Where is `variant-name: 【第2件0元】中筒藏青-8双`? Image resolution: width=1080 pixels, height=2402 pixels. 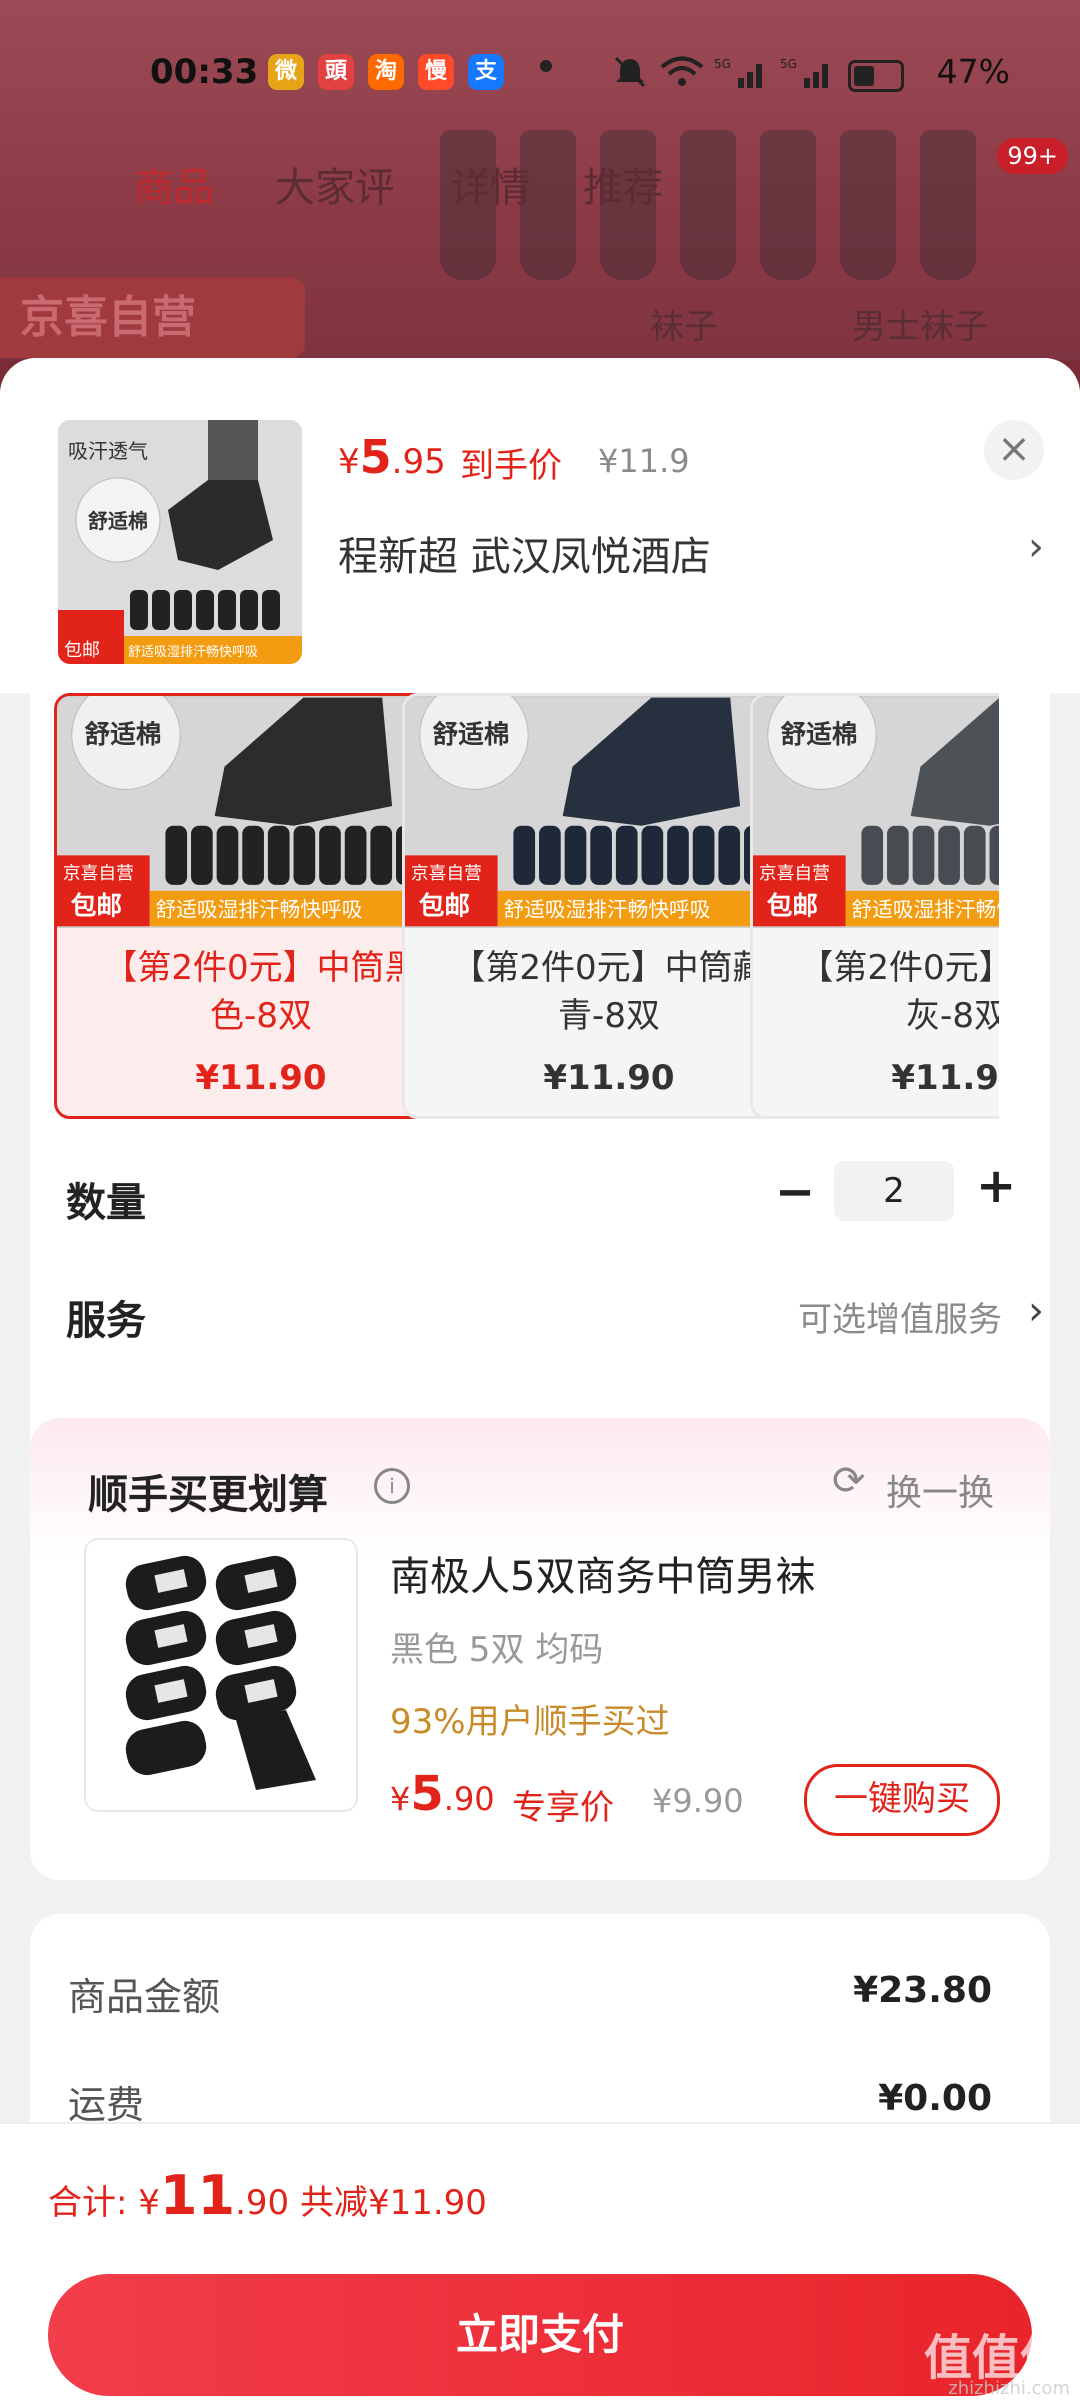 variant-name: 【第2件0元】中筒藏青-8双 is located at coordinates (609, 992).